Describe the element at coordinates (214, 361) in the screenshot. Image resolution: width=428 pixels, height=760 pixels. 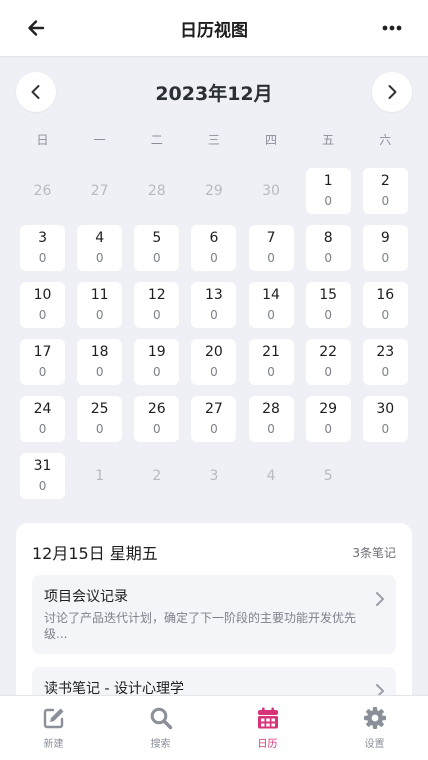
I see `calendar-day: 20 0` at that location.